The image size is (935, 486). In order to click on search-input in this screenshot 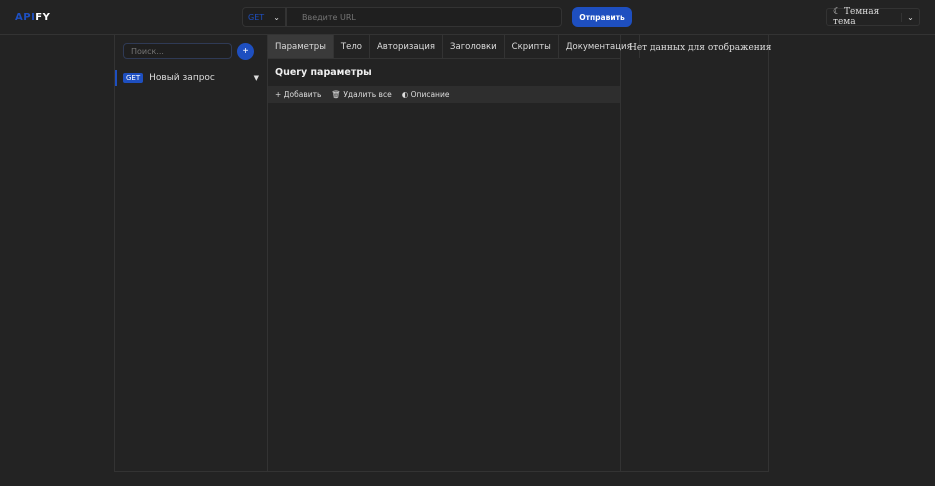, I will do `click(177, 51)`.